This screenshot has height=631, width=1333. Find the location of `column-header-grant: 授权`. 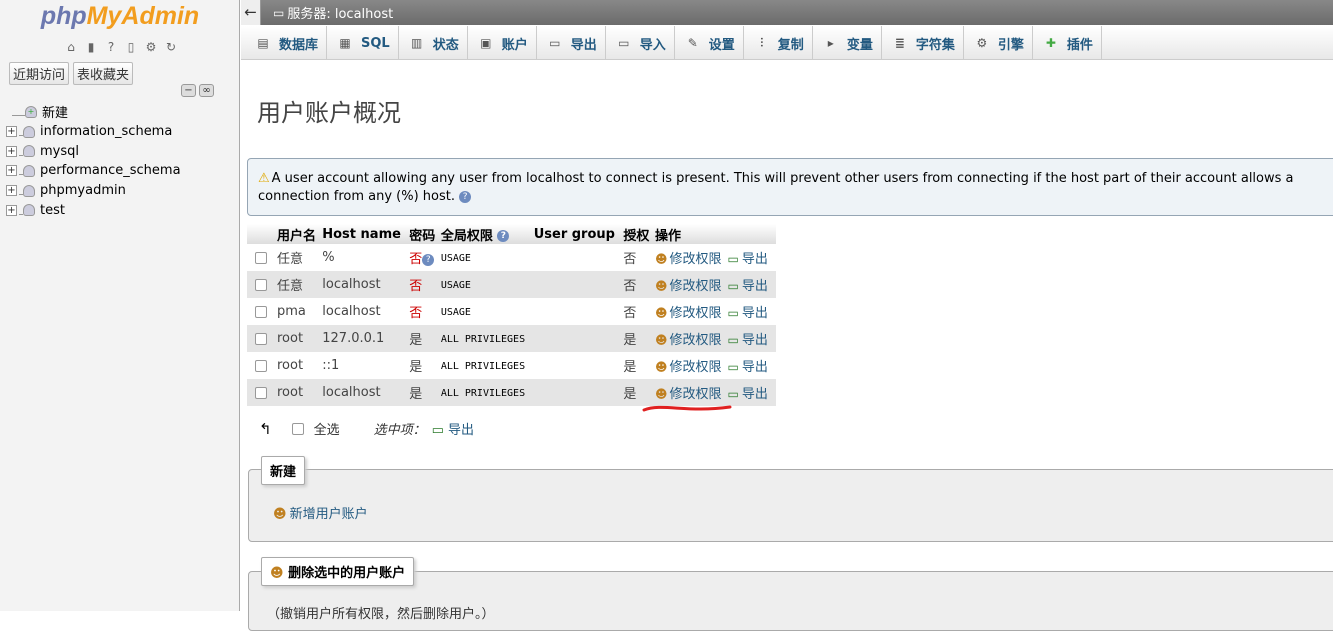

column-header-grant: 授权 is located at coordinates (637, 234).